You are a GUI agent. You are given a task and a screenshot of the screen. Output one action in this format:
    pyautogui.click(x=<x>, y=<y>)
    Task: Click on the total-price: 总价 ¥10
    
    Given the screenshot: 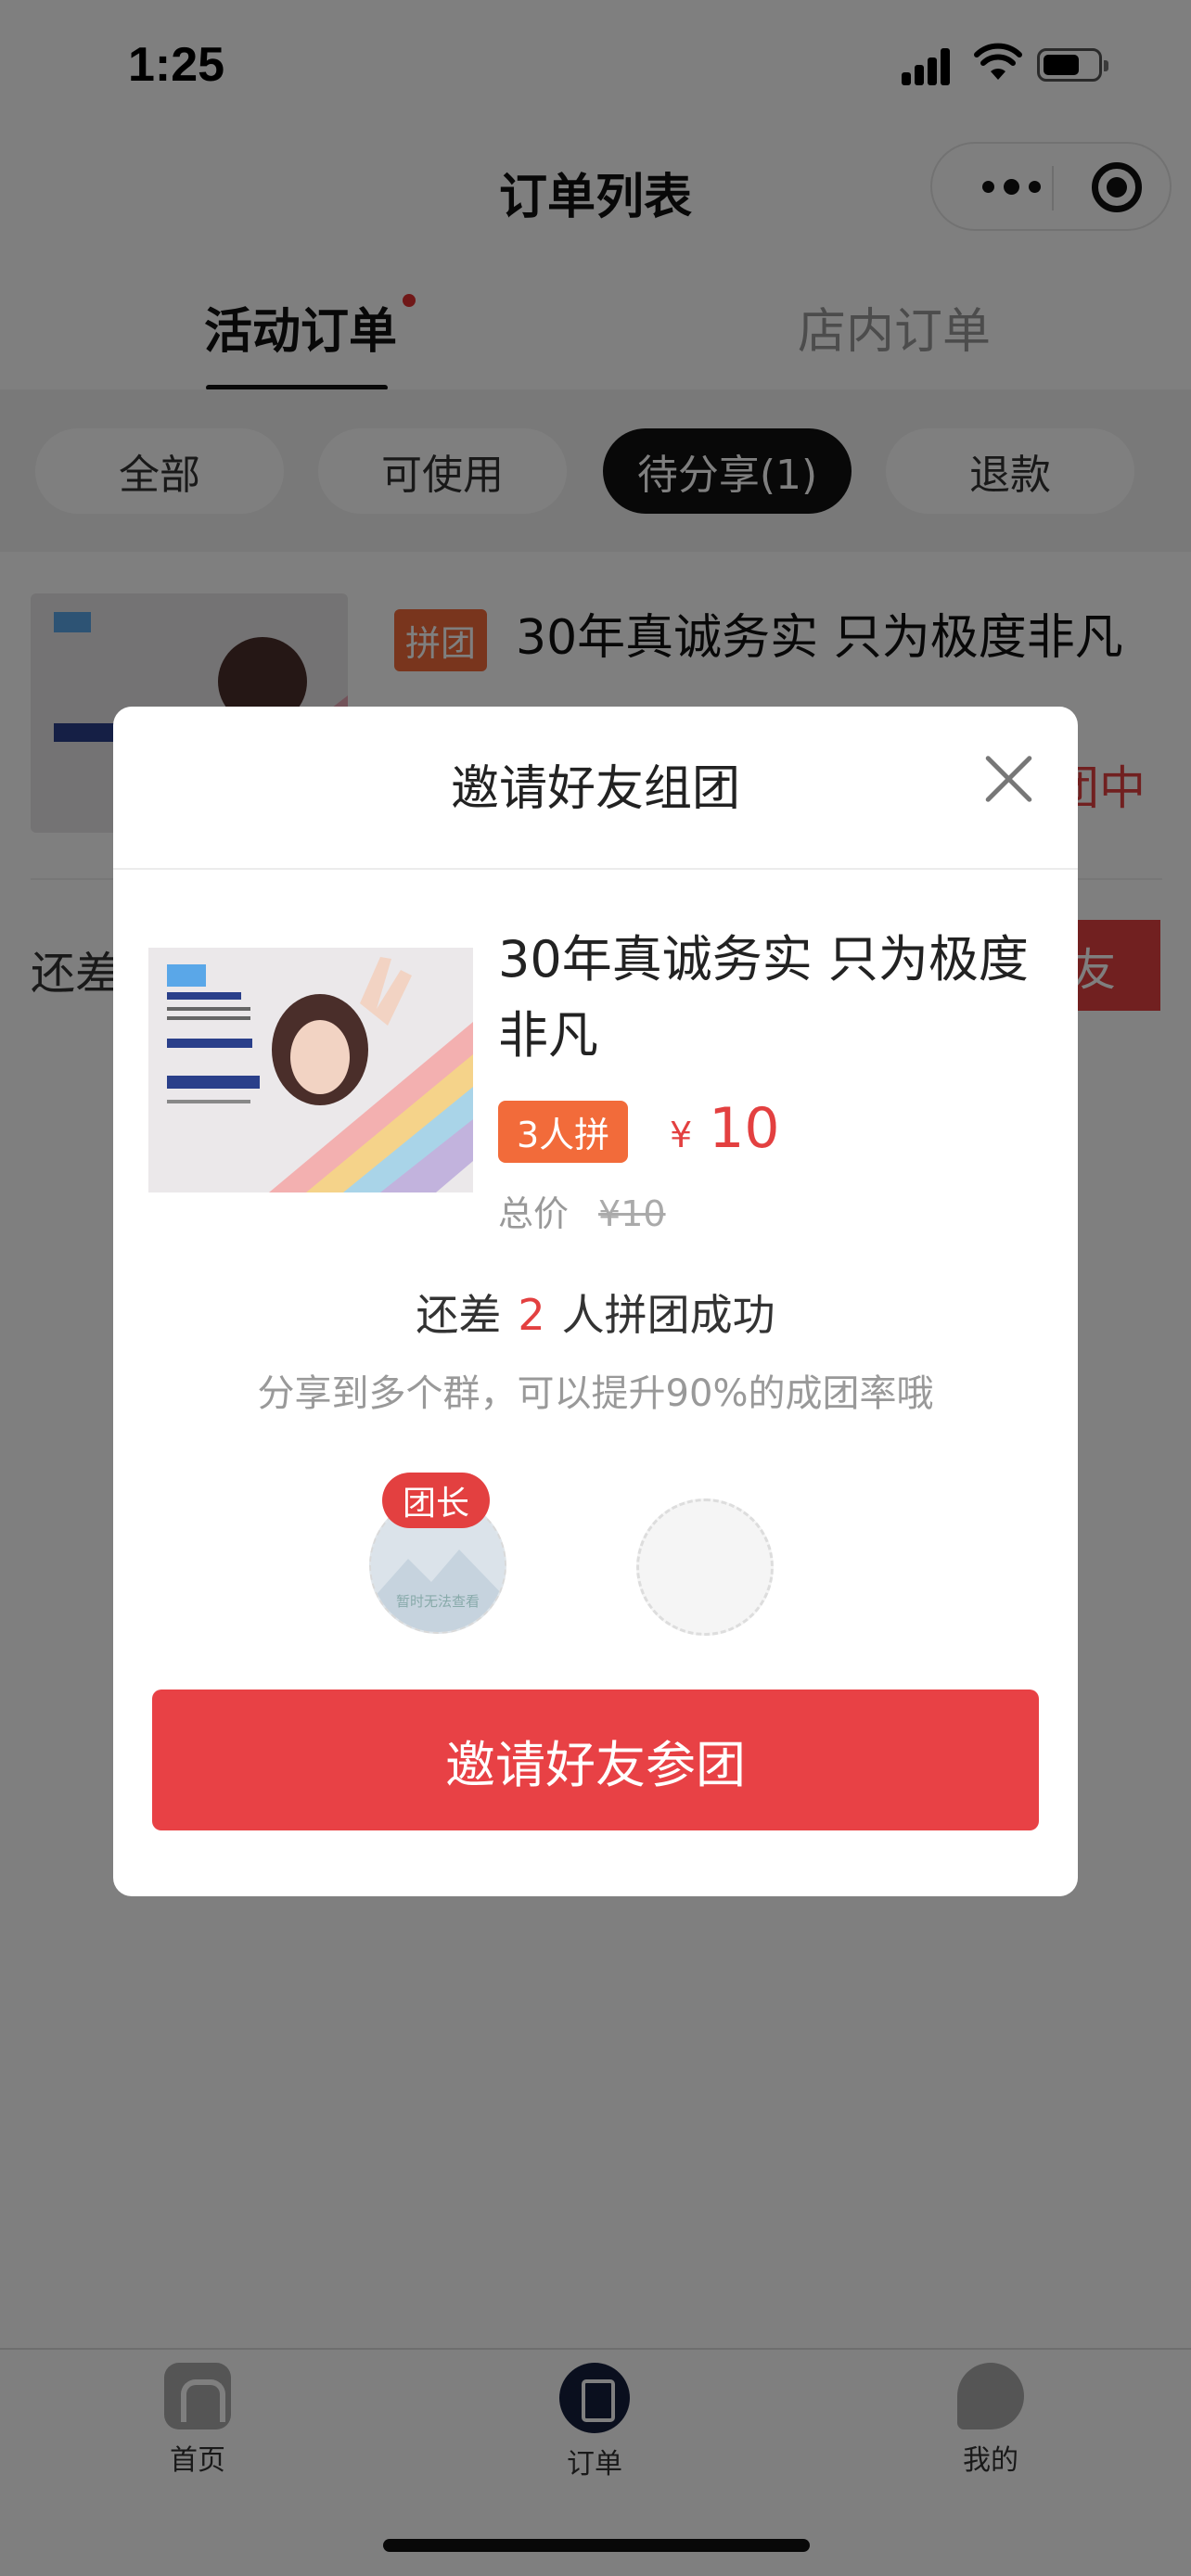 What is the action you would take?
    pyautogui.click(x=582, y=1210)
    